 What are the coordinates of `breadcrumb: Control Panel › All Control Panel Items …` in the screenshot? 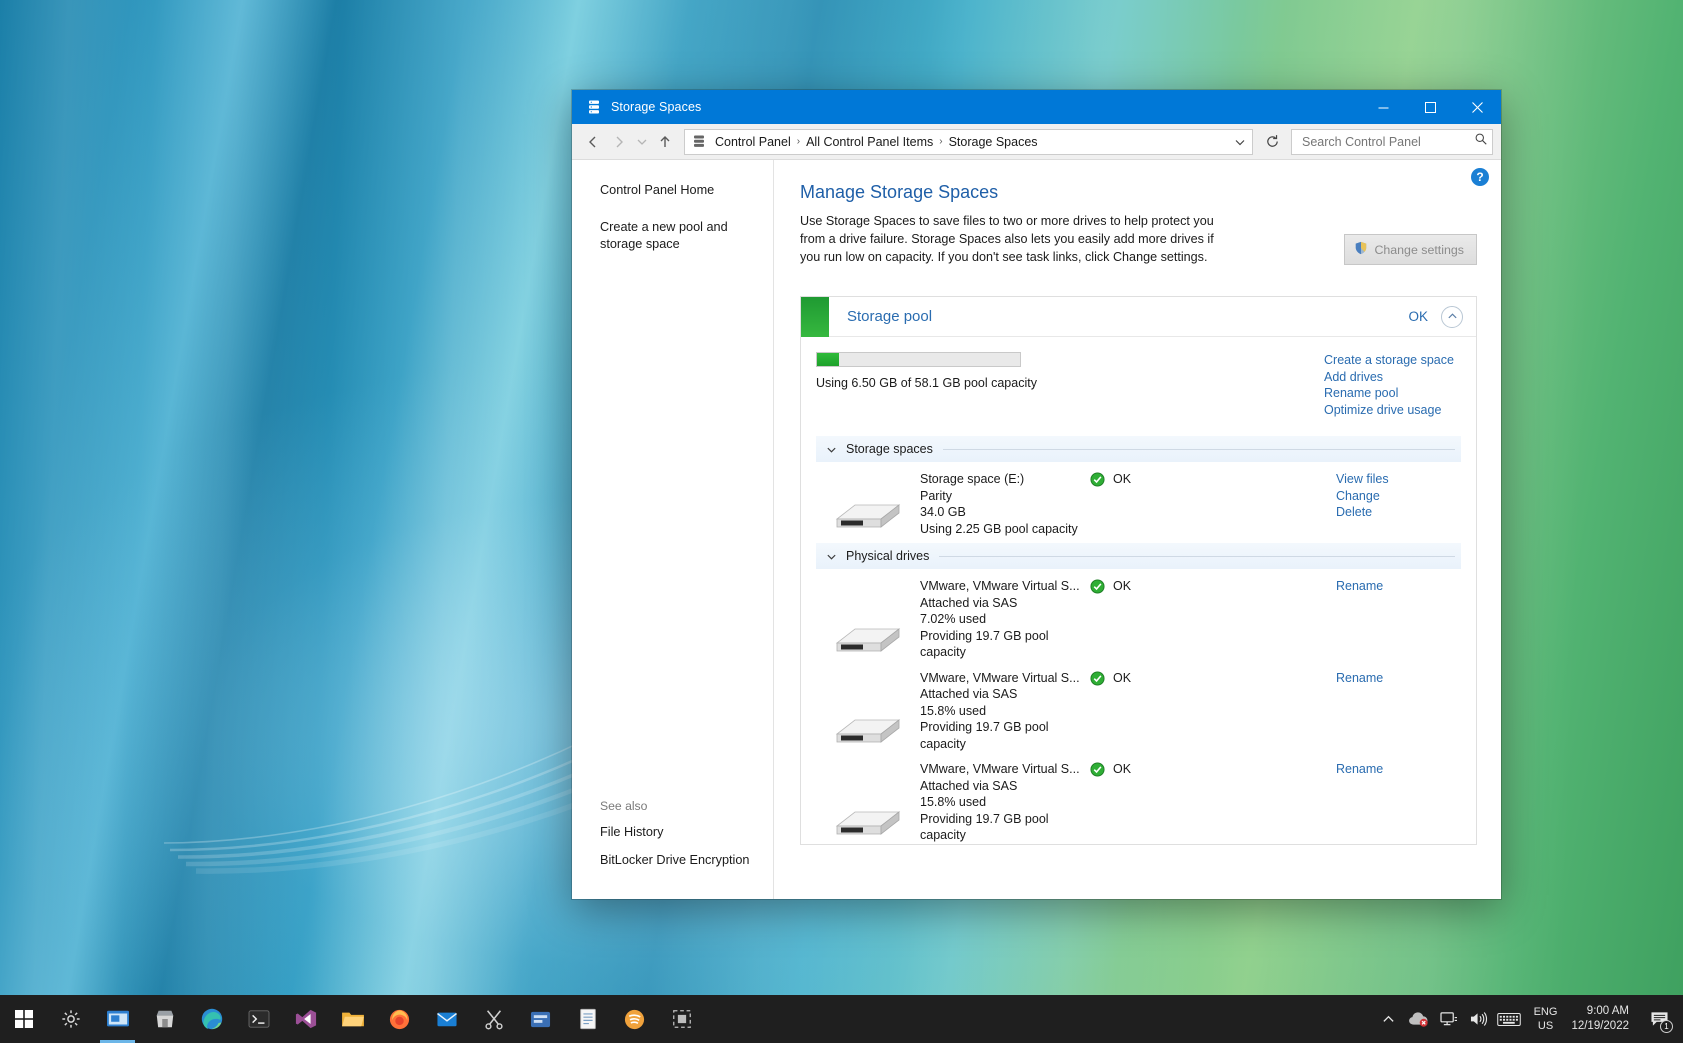 It's located at (968, 141).